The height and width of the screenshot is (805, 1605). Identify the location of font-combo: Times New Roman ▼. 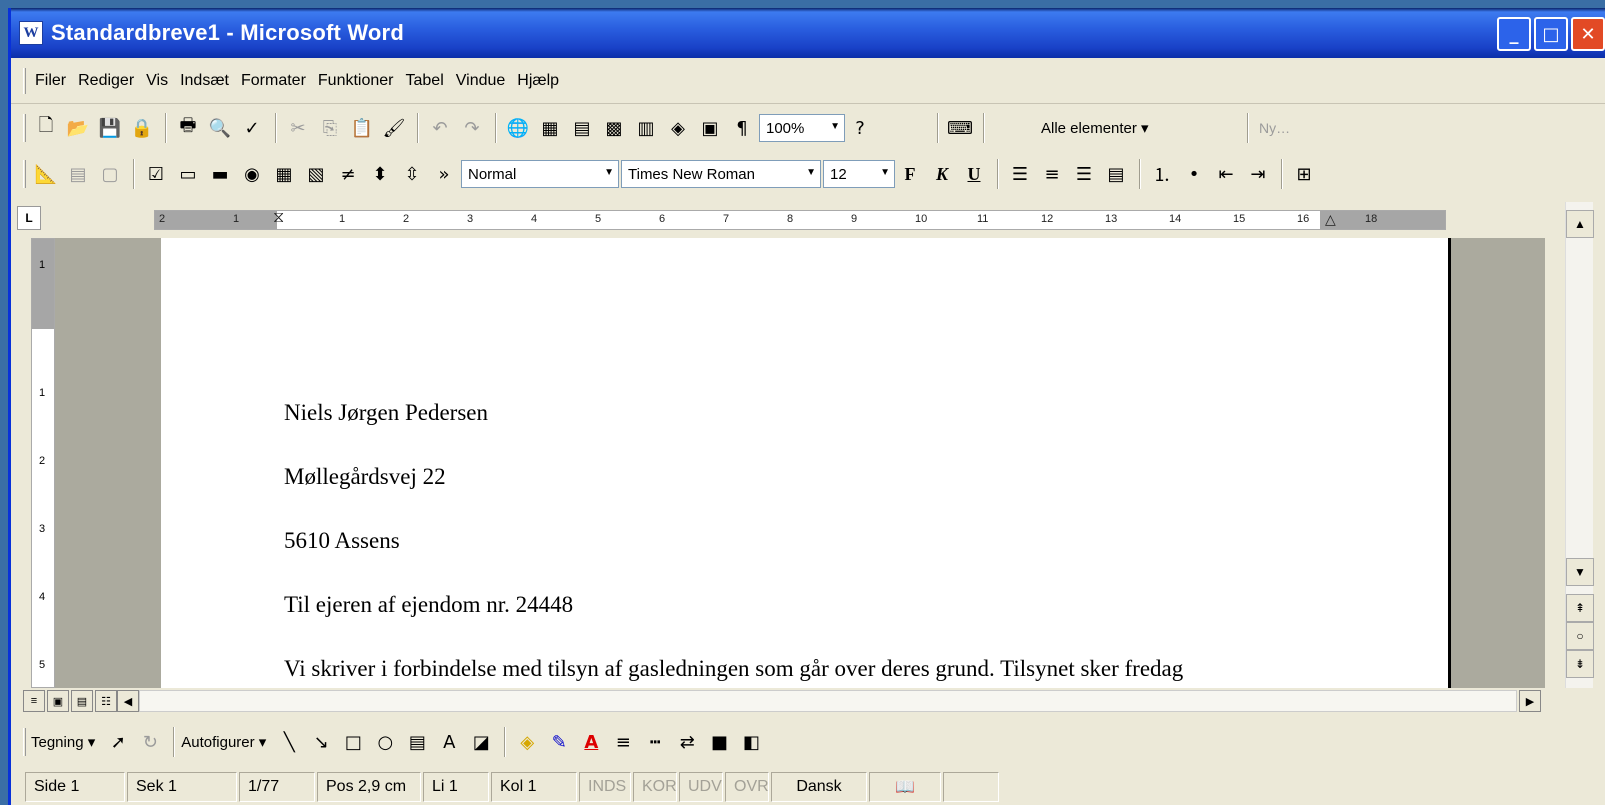
(721, 174).